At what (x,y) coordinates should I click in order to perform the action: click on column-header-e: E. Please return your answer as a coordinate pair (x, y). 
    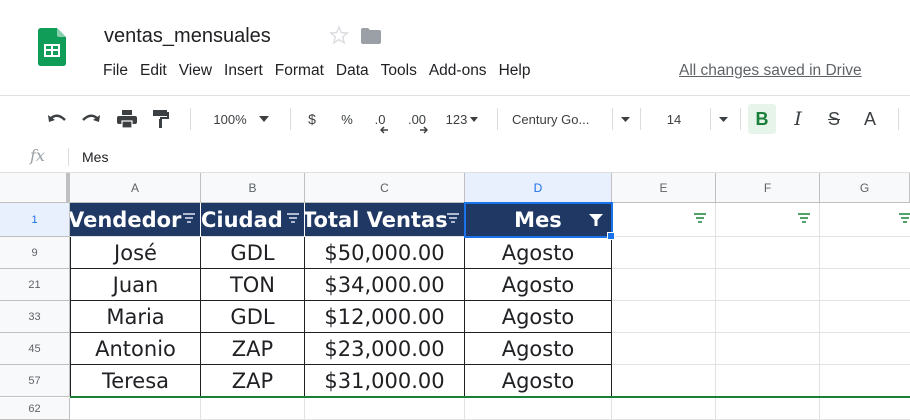
    Looking at the image, I should click on (664, 188).